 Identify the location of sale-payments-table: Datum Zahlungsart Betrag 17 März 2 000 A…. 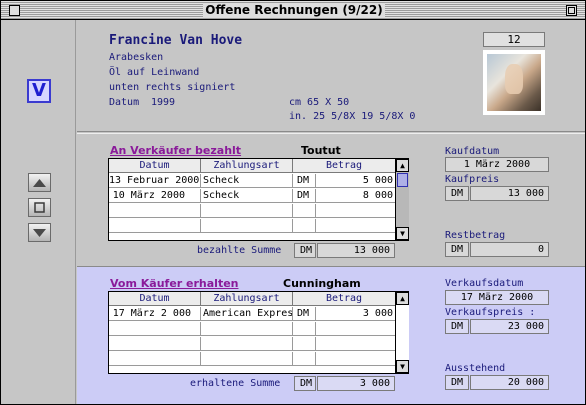
(258, 332).